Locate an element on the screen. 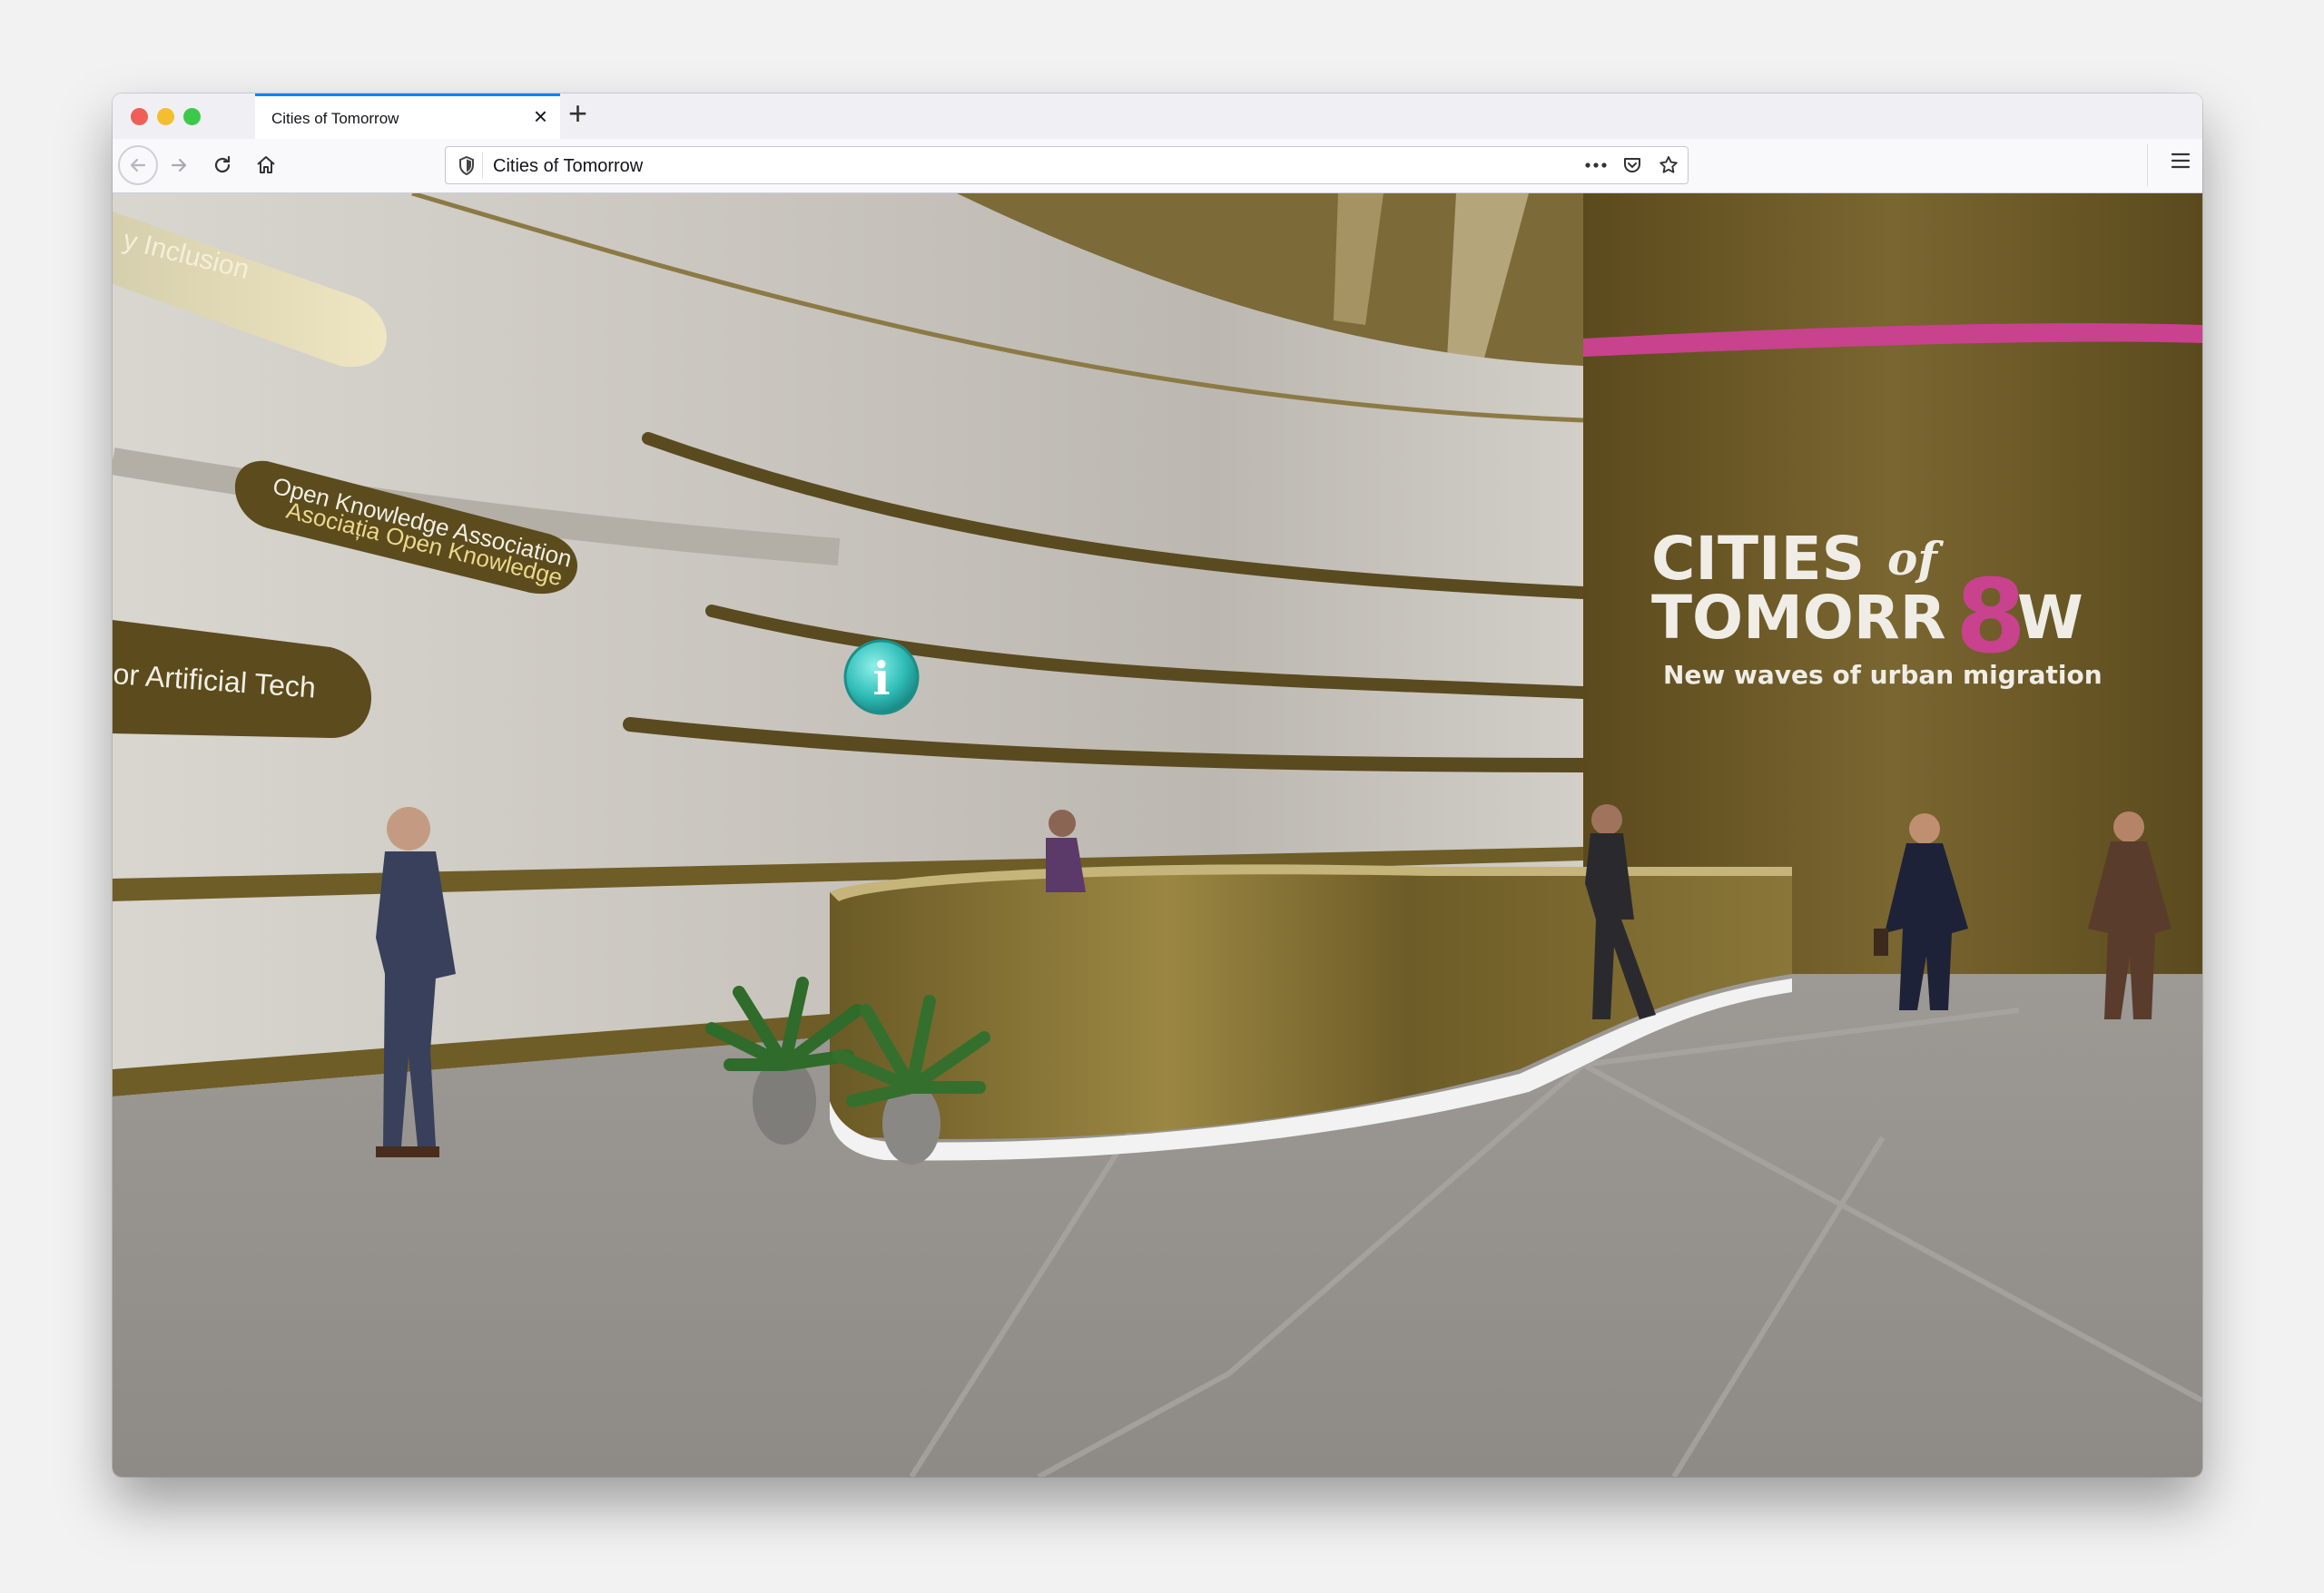 The image size is (2324, 1593). url-actions is located at coordinates (1632, 165).